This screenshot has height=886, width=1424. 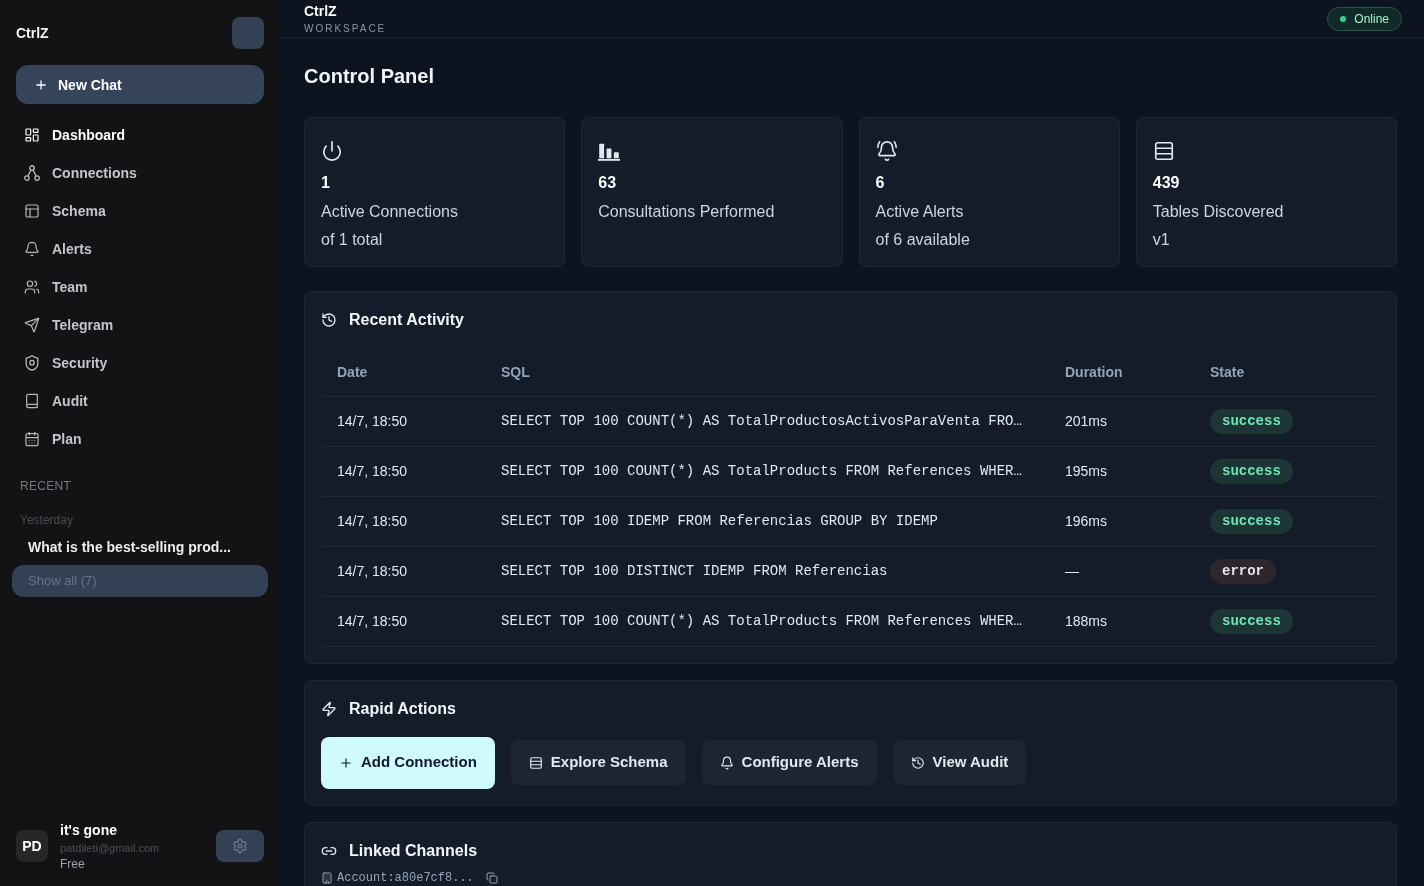 What do you see at coordinates (1121, 421) in the screenshot?
I see `table-cell: 201ms` at bounding box center [1121, 421].